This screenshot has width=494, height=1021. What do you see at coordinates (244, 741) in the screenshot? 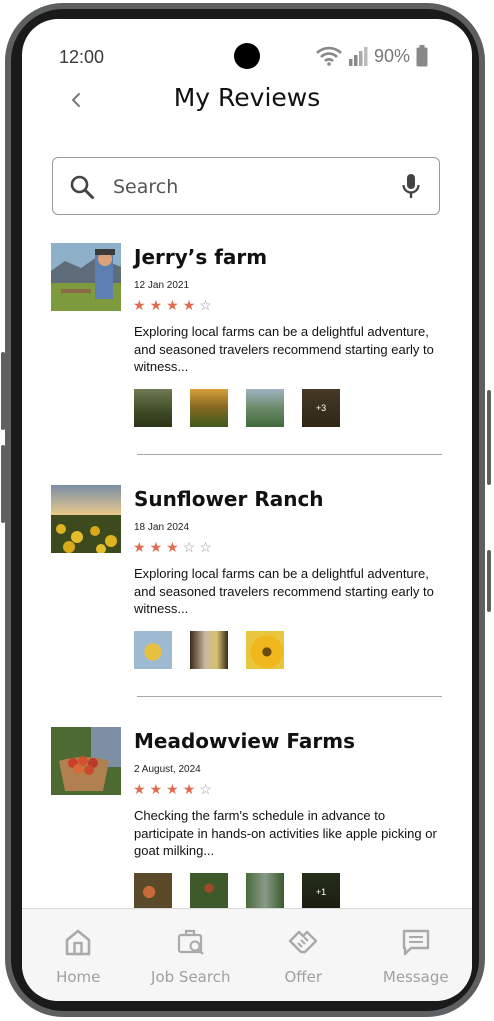
I see `farm-name: Meadowview Farms` at bounding box center [244, 741].